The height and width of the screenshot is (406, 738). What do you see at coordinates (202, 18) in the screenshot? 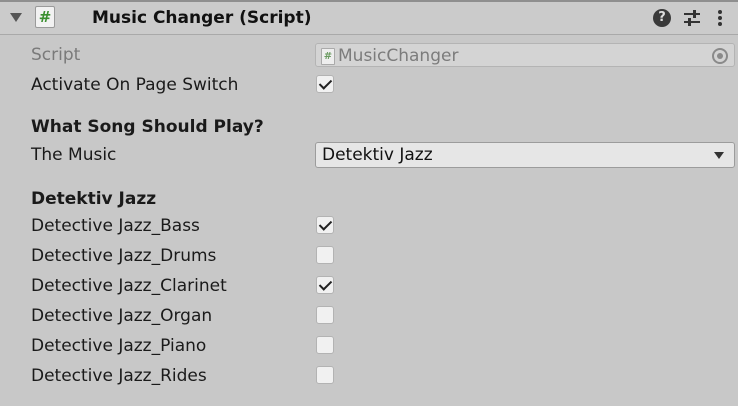
I see `component-title: Music Changer (Script)` at bounding box center [202, 18].